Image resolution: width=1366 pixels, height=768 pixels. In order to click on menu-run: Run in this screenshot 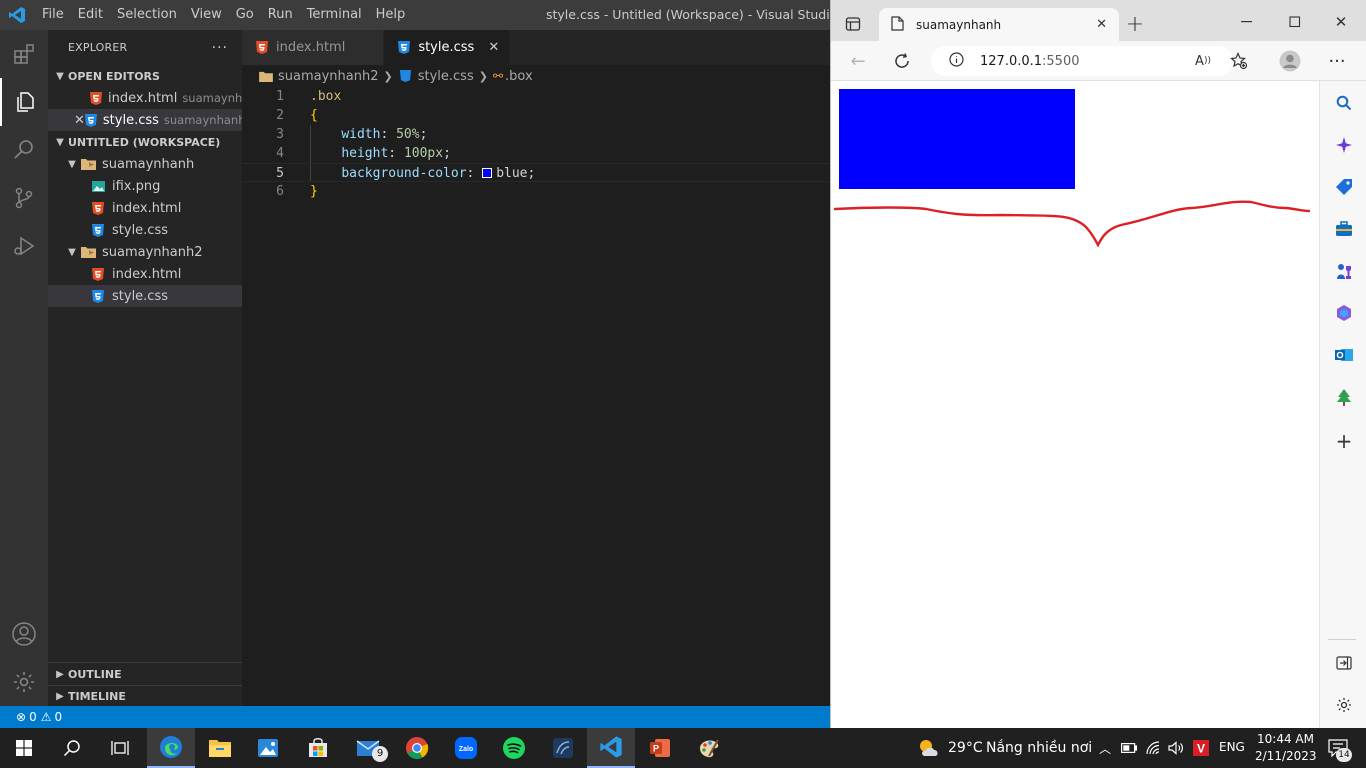, I will do `click(280, 15)`.